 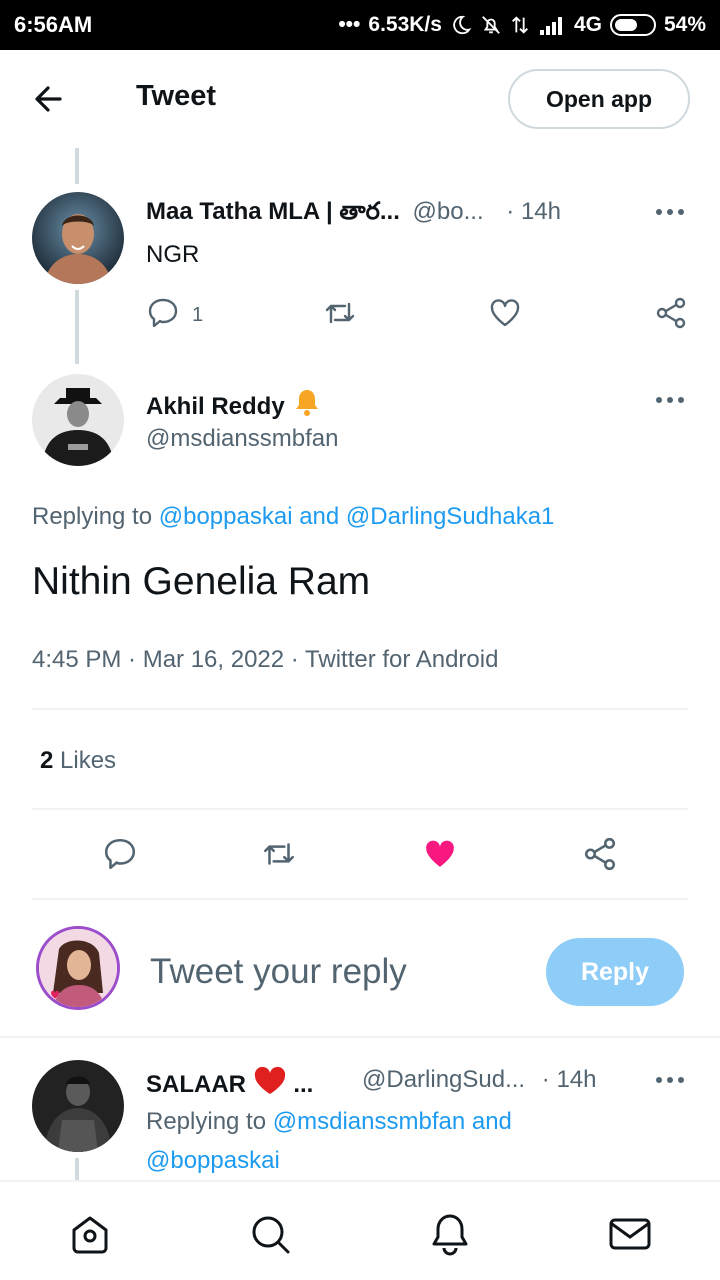 What do you see at coordinates (176, 96) in the screenshot?
I see `page-title: Tweet` at bounding box center [176, 96].